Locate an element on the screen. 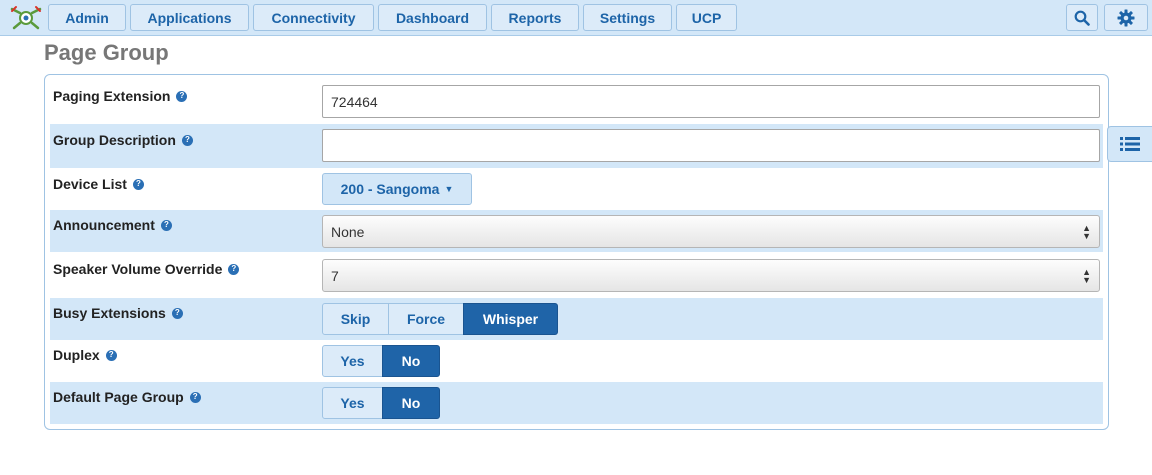 Image resolution: width=1152 pixels, height=475 pixels. busy-extensions-label-wrap: Busy Extensions ? is located at coordinates (118, 313).